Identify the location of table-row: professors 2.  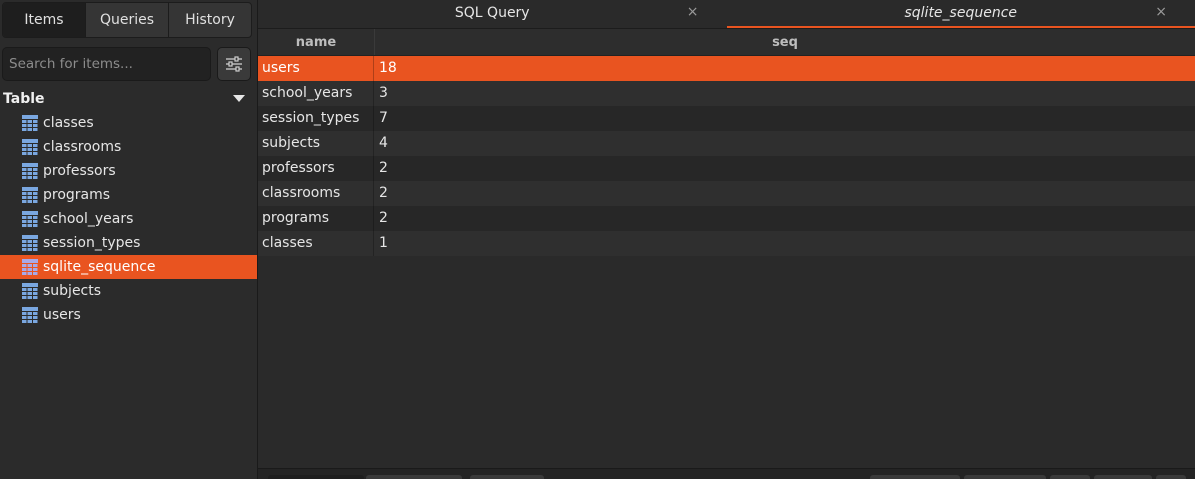
(726, 168).